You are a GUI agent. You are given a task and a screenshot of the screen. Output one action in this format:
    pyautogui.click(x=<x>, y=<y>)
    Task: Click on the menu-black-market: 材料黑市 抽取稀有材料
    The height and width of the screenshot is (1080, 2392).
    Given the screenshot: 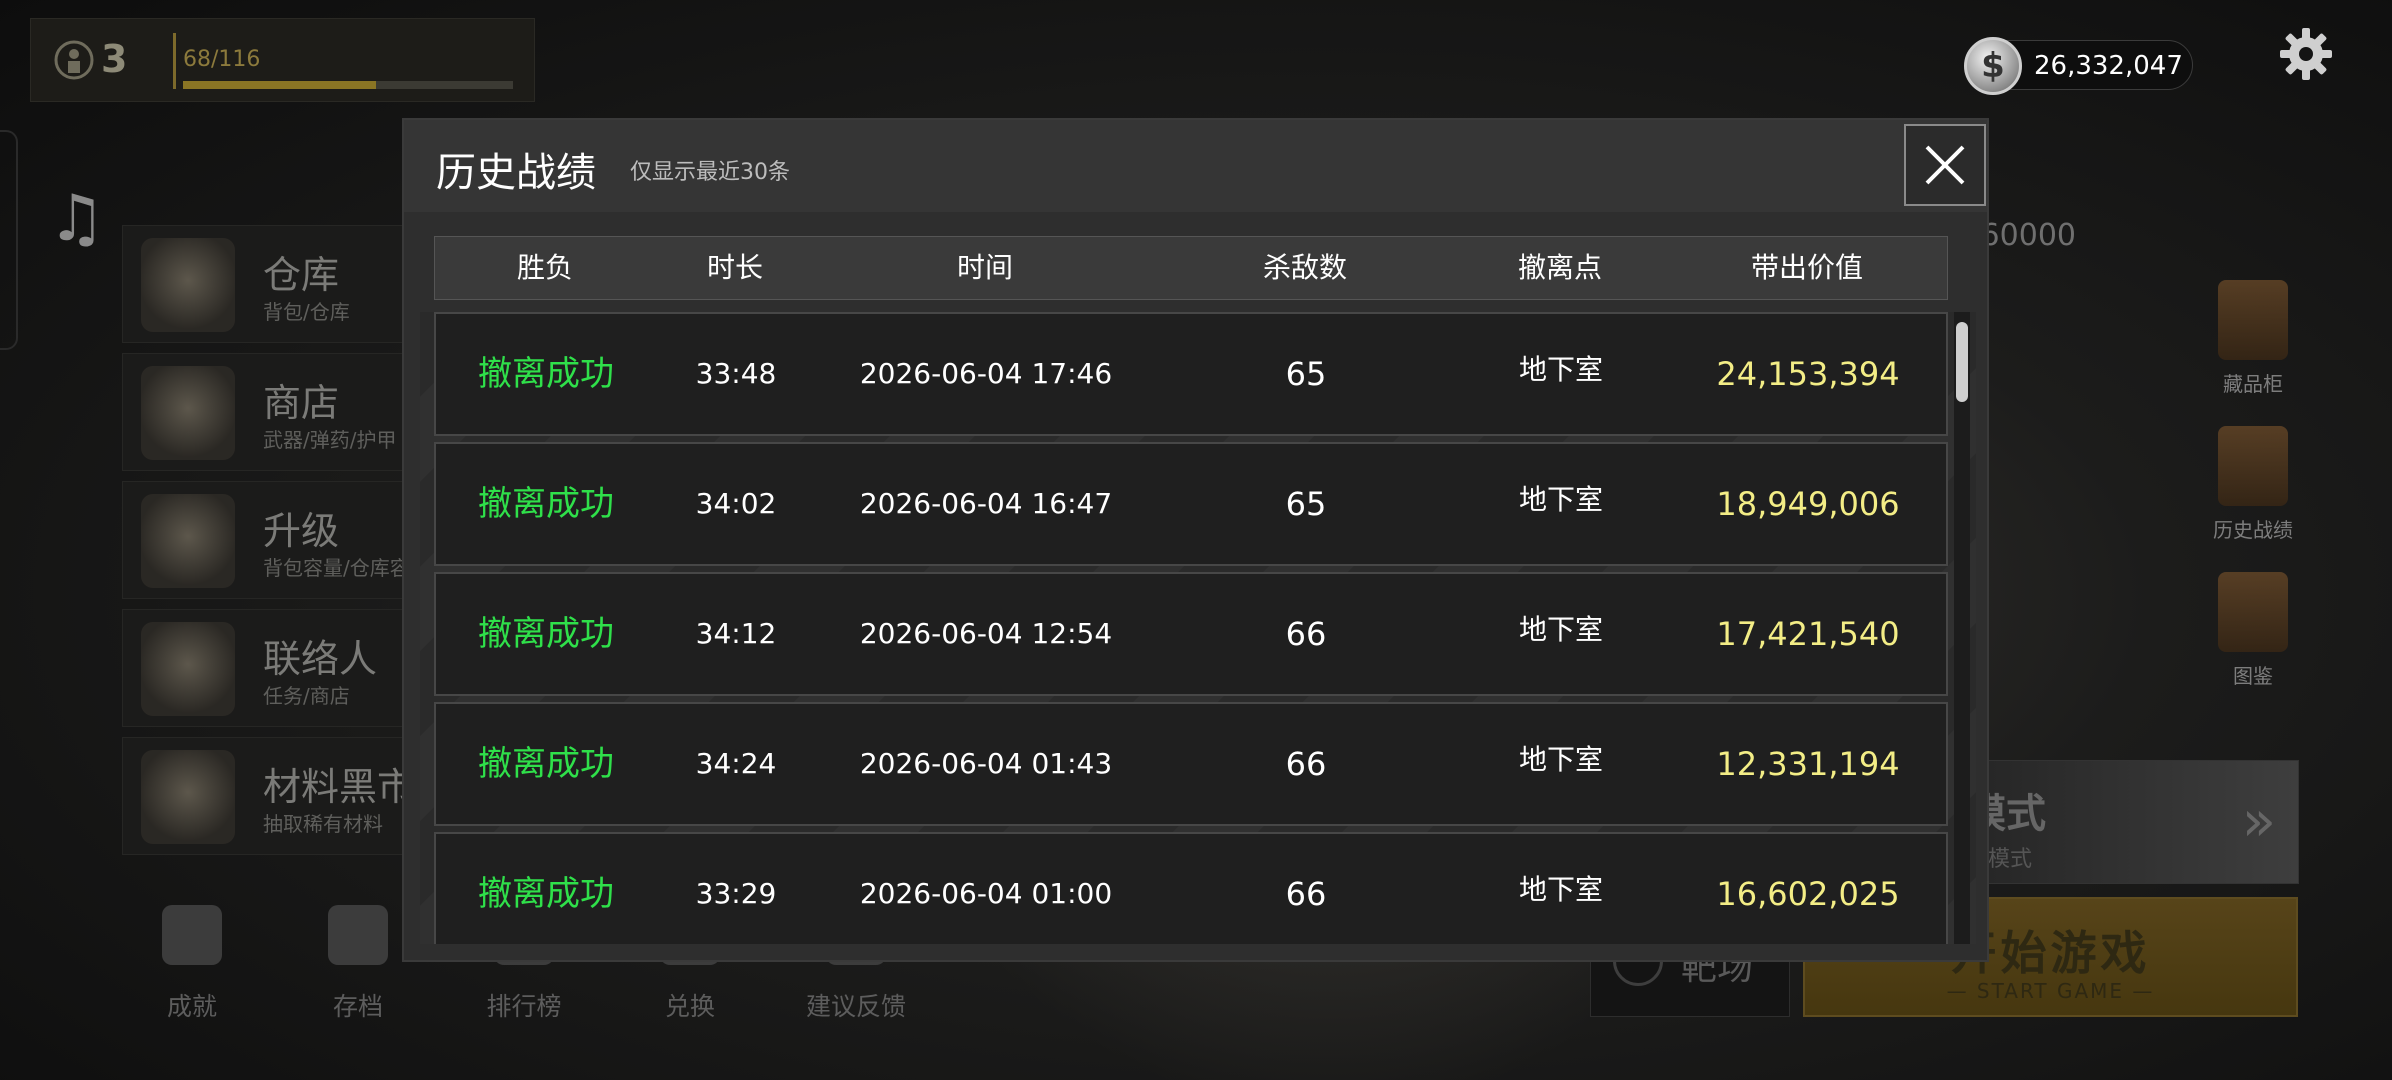 What is the action you would take?
    pyautogui.click(x=272, y=796)
    